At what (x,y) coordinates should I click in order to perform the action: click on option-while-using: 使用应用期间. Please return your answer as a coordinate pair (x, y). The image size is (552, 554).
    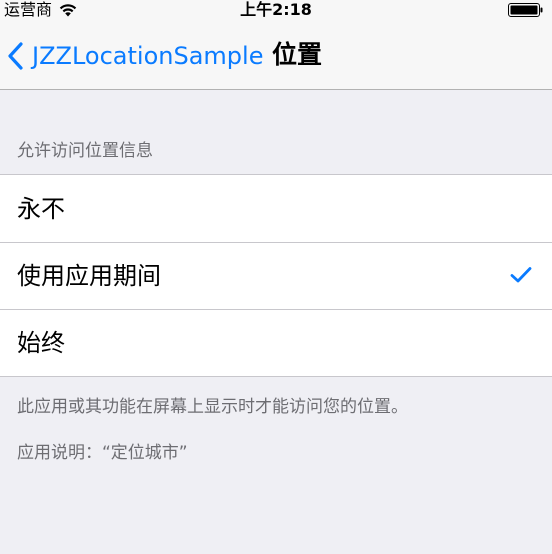
    Looking at the image, I should click on (276, 275).